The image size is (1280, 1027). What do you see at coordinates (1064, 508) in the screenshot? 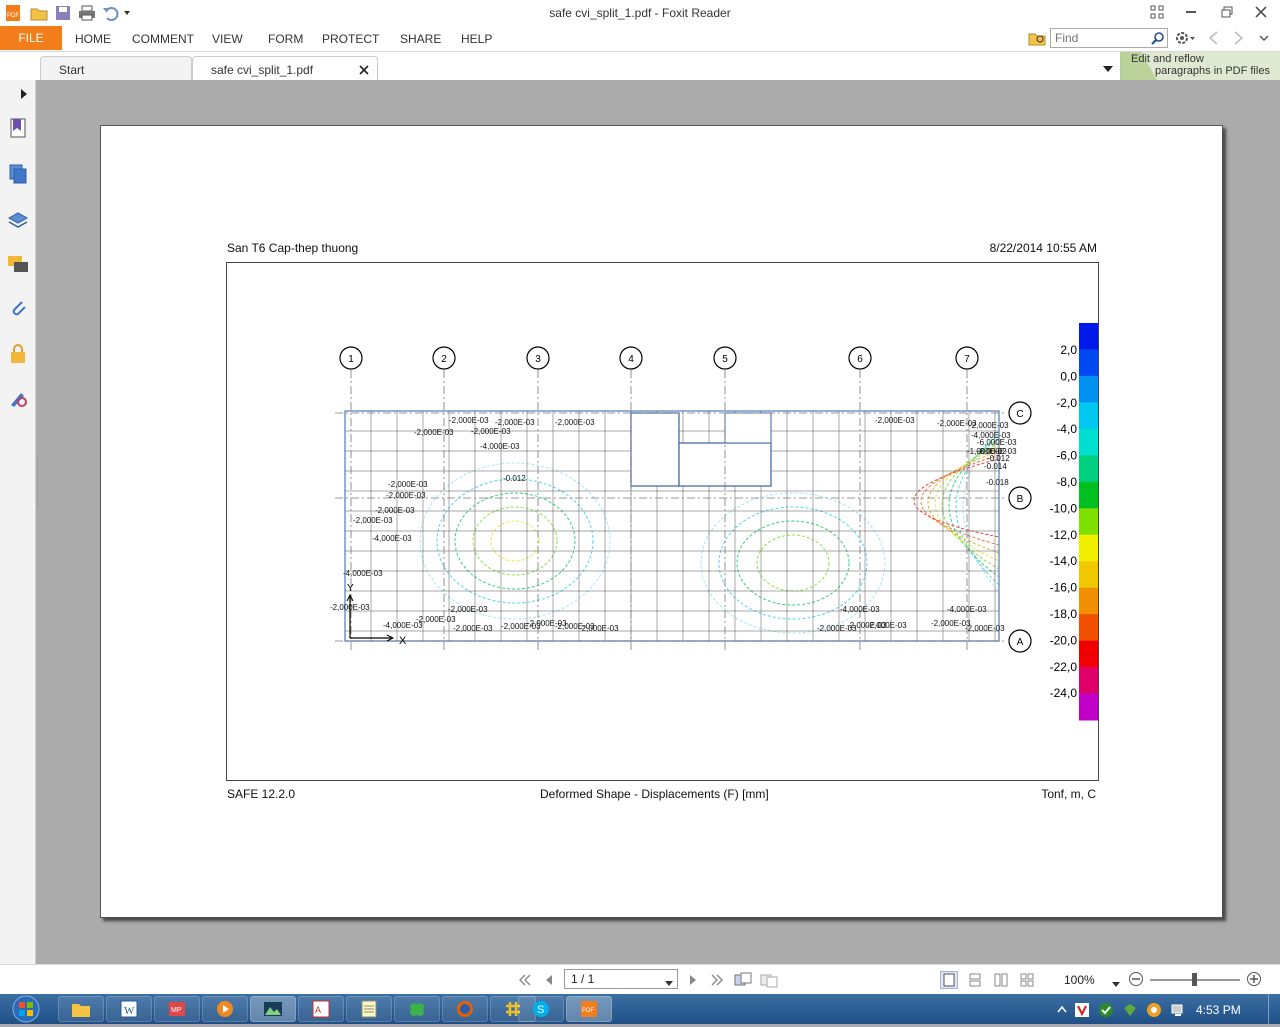
I see `legend-value: -10,0` at bounding box center [1064, 508].